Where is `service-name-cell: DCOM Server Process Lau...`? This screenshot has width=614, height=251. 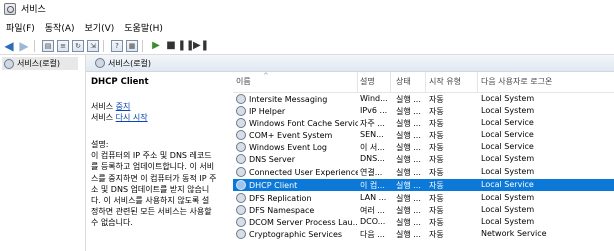 service-name-cell: DCOM Server Process Lau... is located at coordinates (297, 222).